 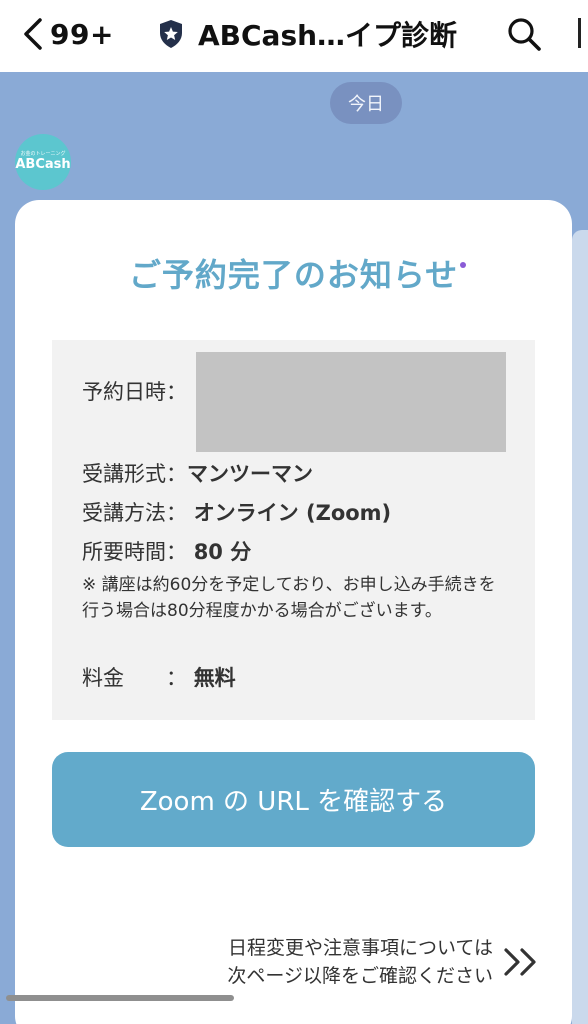 I want to click on method-label: 受講方法：, so click(x=134, y=513).